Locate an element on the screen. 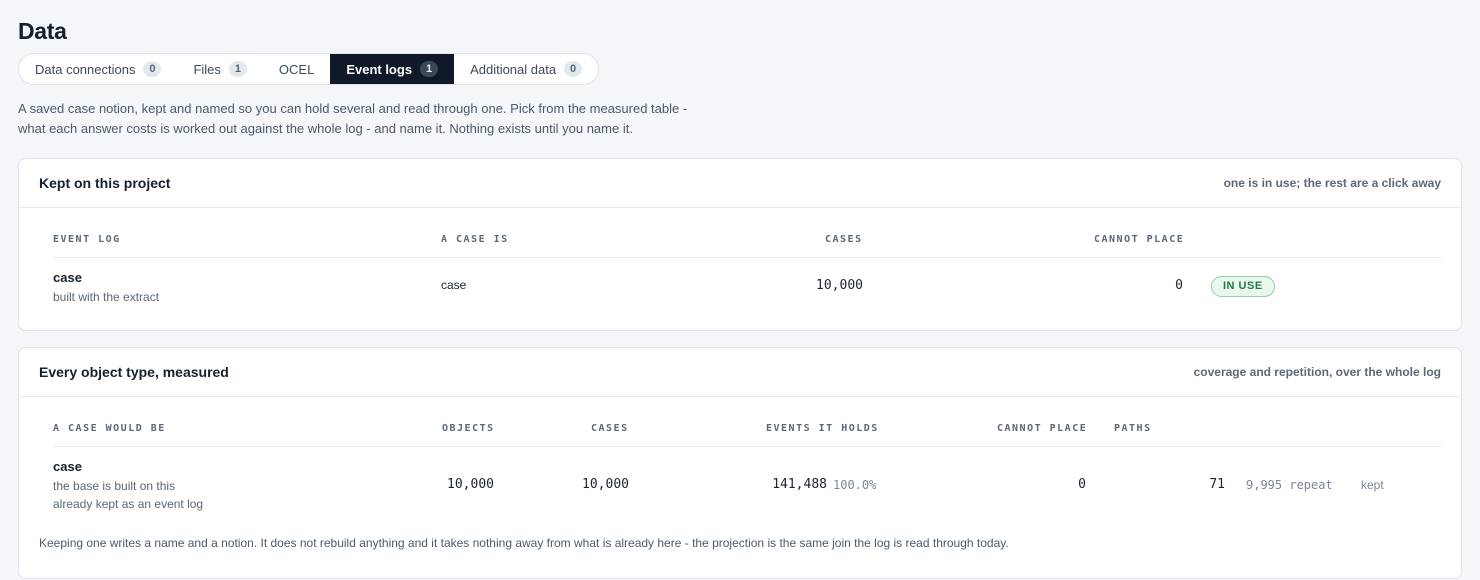 Image resolution: width=1480 pixels, height=580 pixels. tab-ocel: OCEL is located at coordinates (296, 69).